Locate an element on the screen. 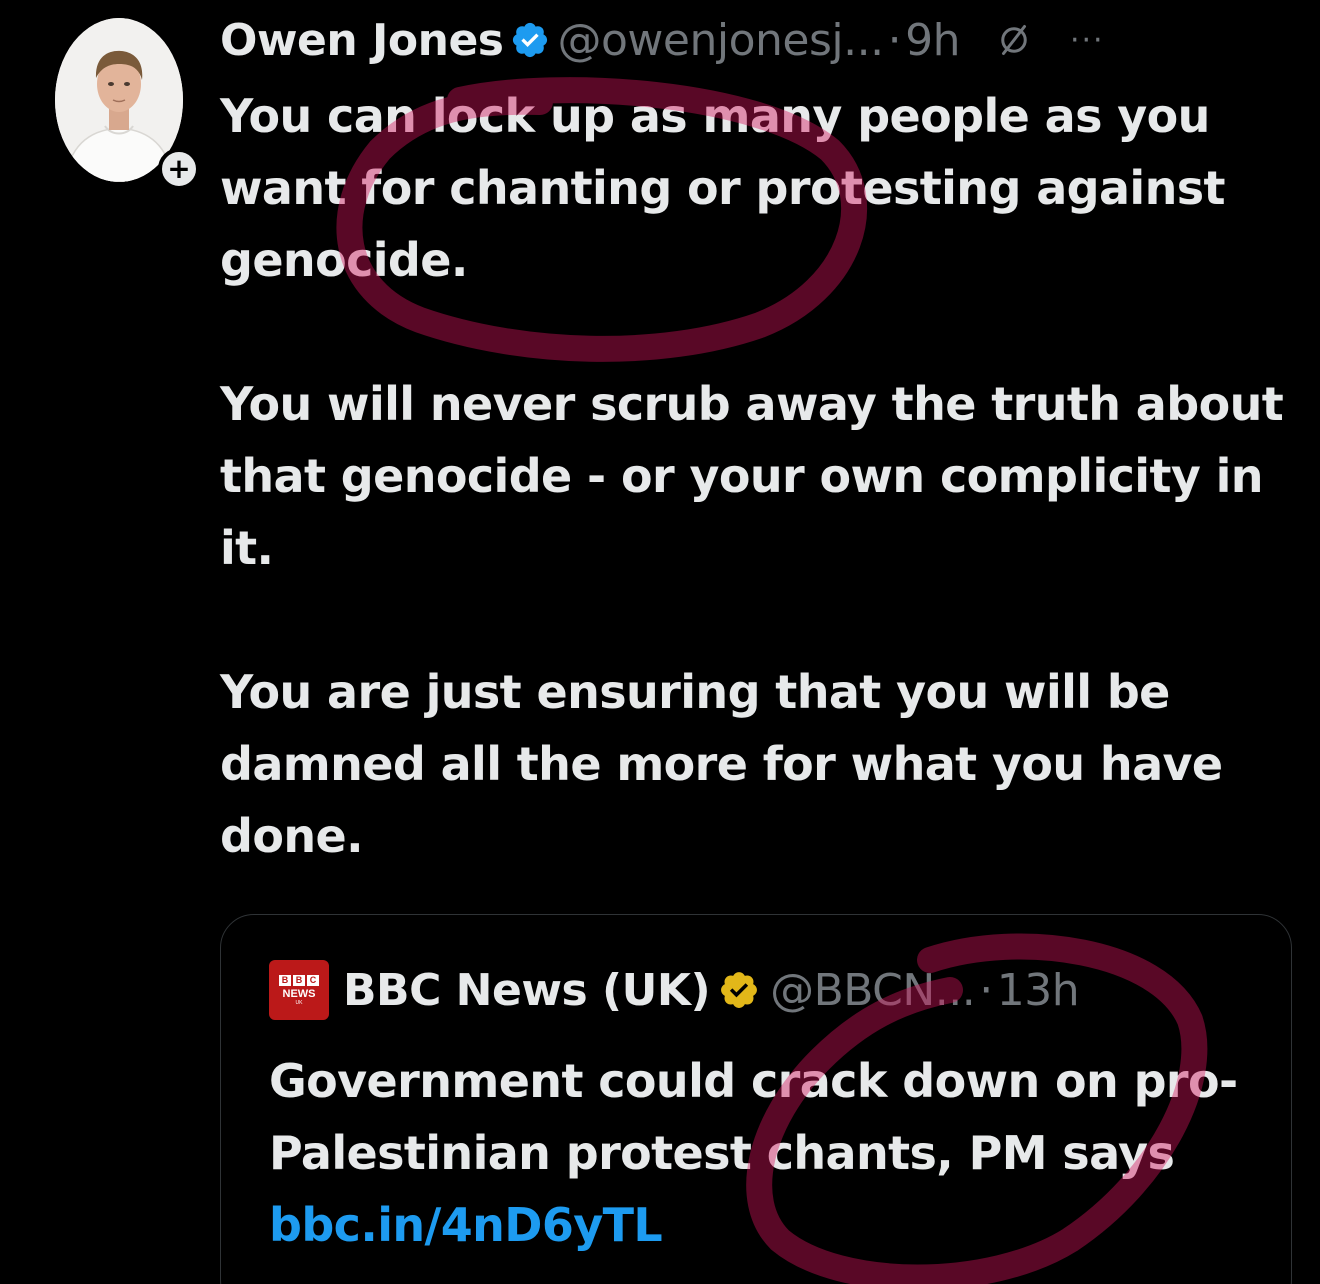 This screenshot has height=1284, width=1320. grok-icon is located at coordinates (1014, 40).